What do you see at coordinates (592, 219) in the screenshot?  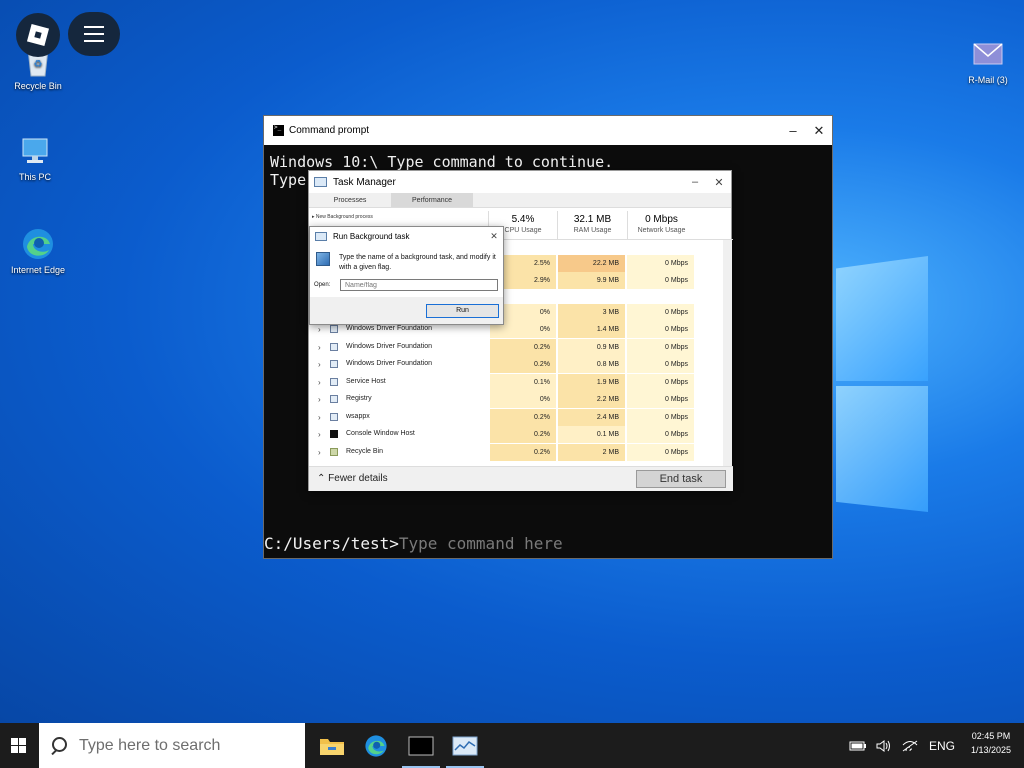 I see `ram-total: 32.1 MB` at bounding box center [592, 219].